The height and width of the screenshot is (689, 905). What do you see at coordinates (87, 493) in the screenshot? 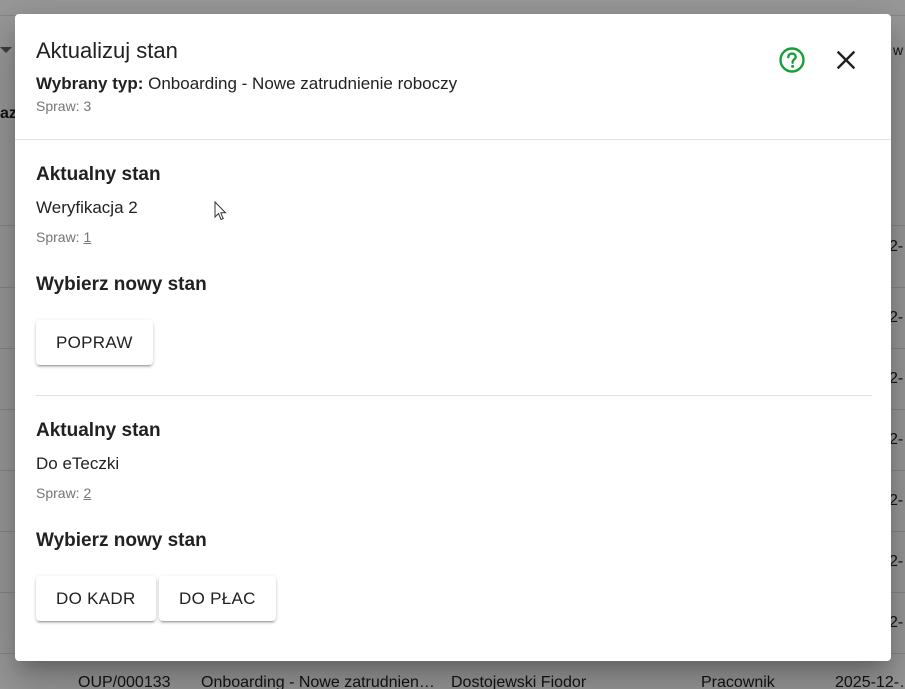
I see `case-count-link: 2` at bounding box center [87, 493].